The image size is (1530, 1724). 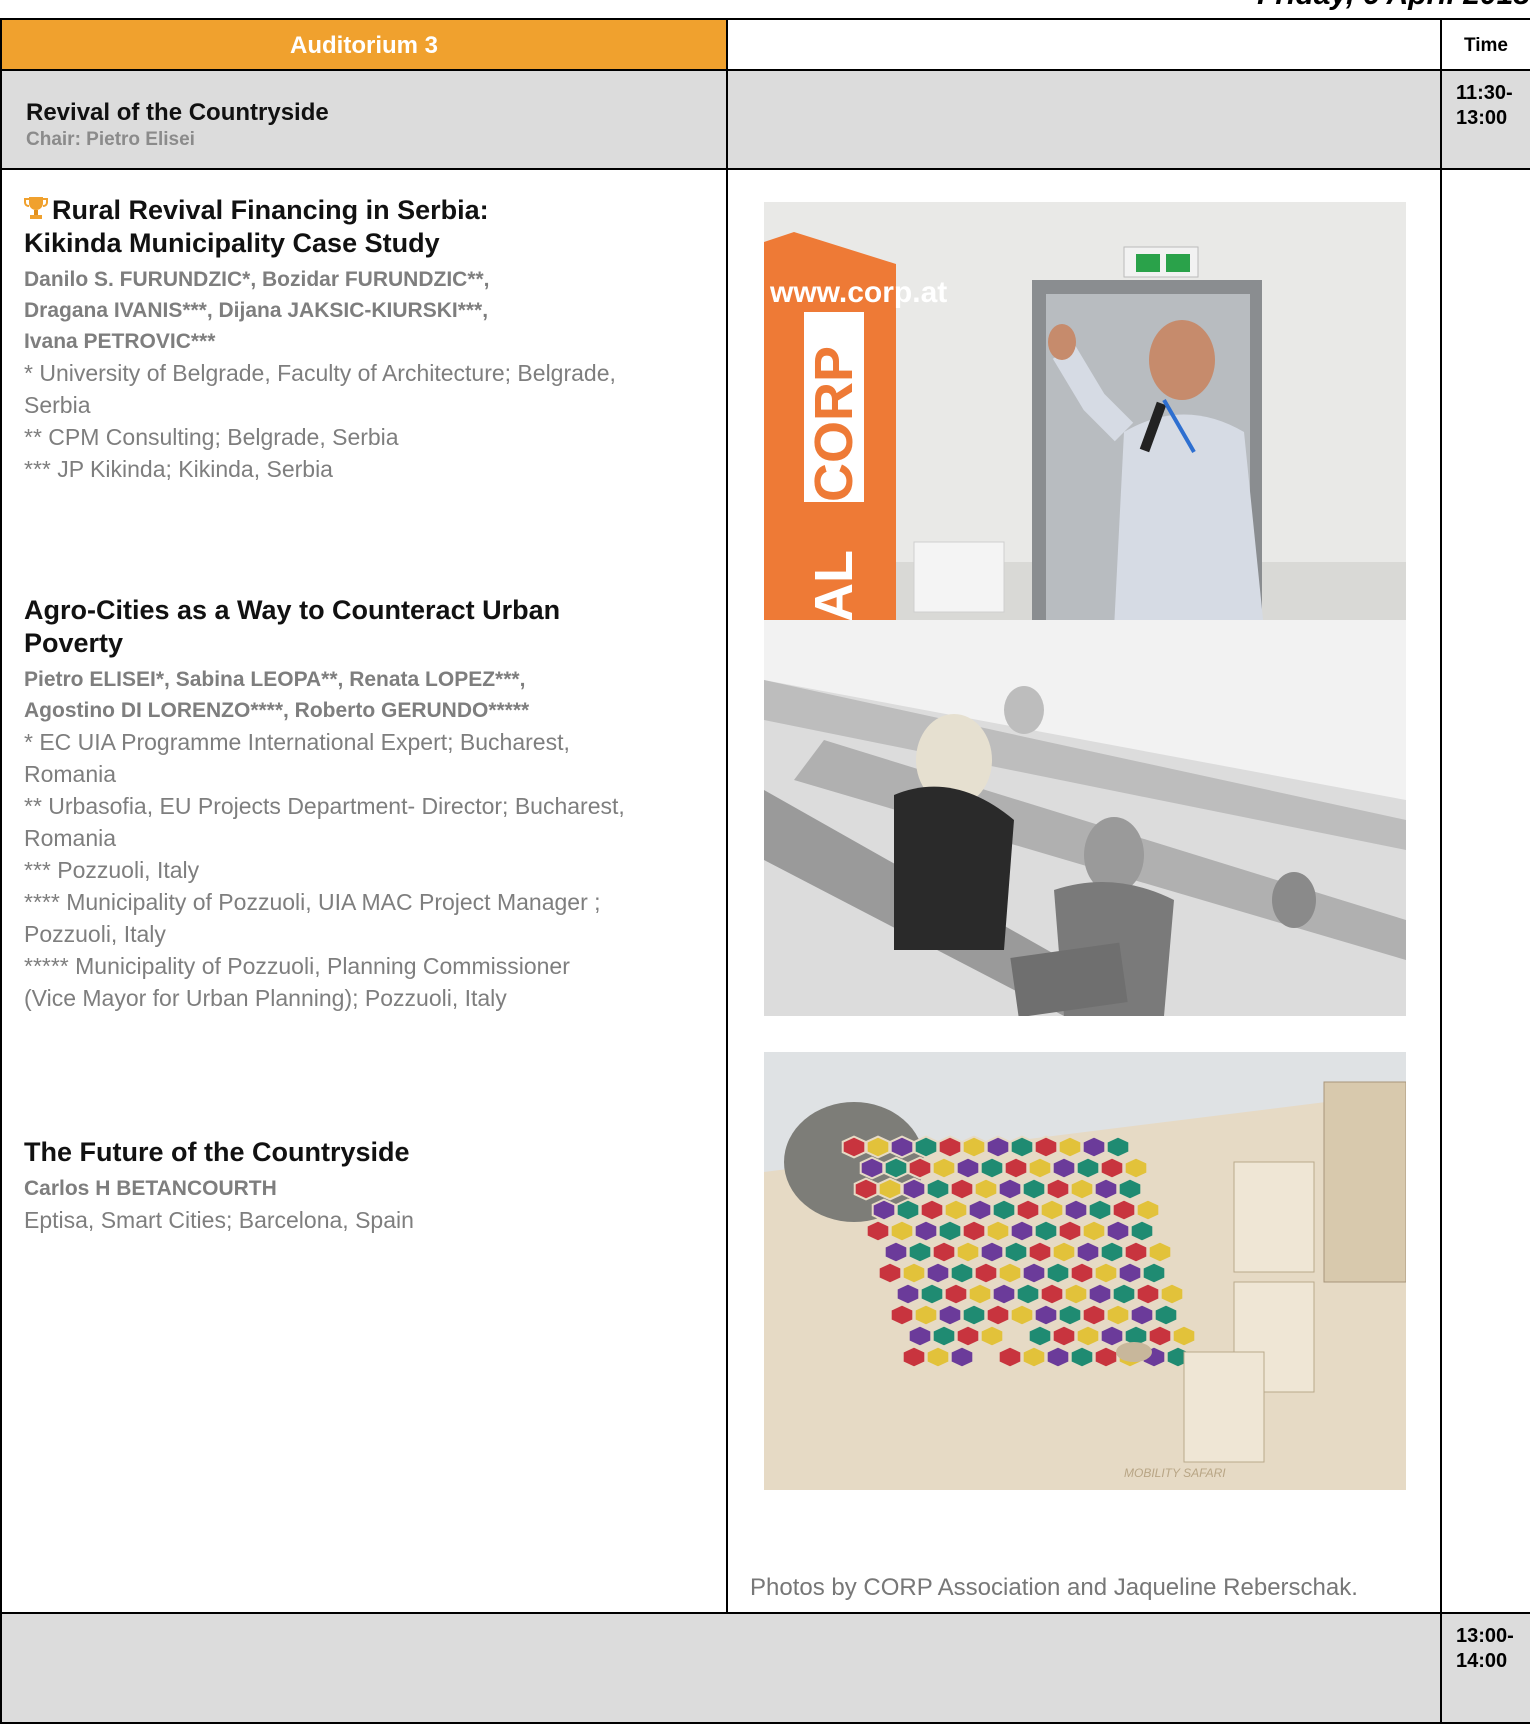 What do you see at coordinates (74, 643) in the screenshot?
I see `paper-title-line: Poverty` at bounding box center [74, 643].